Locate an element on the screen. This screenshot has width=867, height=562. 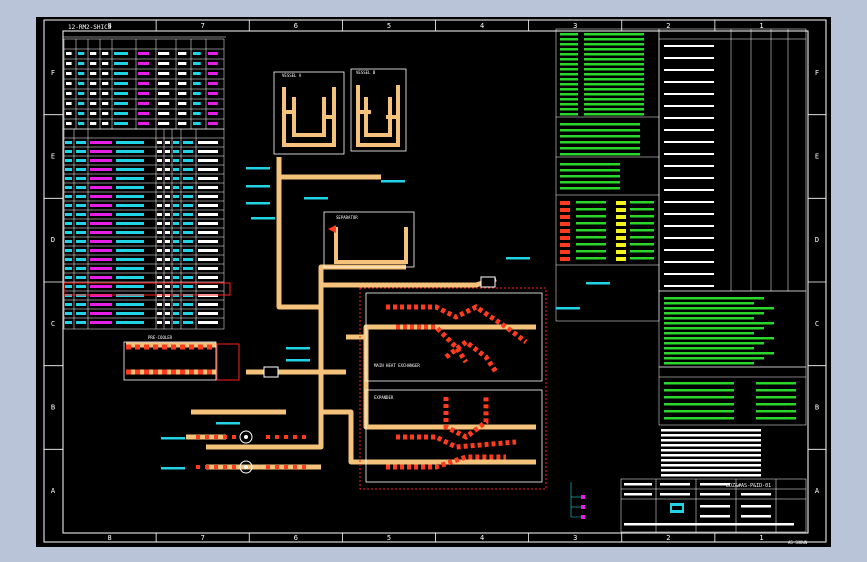
vessel-b: VESSEL B is located at coordinates (378, 110).